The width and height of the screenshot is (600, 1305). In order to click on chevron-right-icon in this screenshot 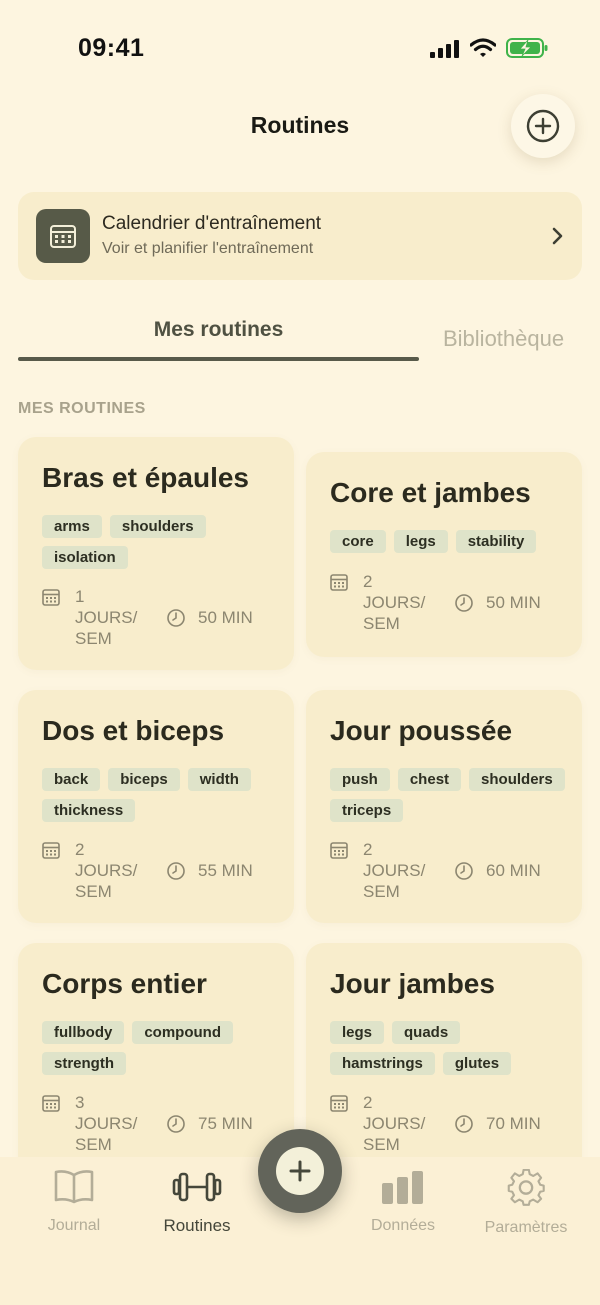, I will do `click(557, 236)`.